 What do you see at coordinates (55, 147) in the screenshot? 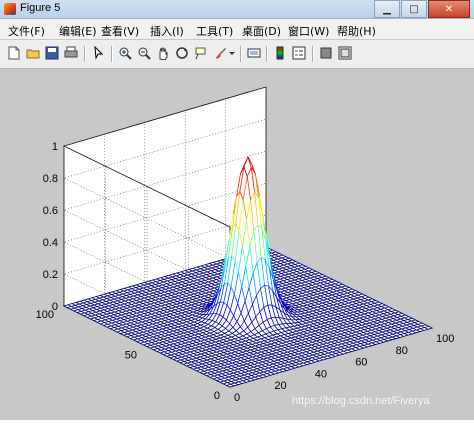
I see `z-tick-label: 1` at bounding box center [55, 147].